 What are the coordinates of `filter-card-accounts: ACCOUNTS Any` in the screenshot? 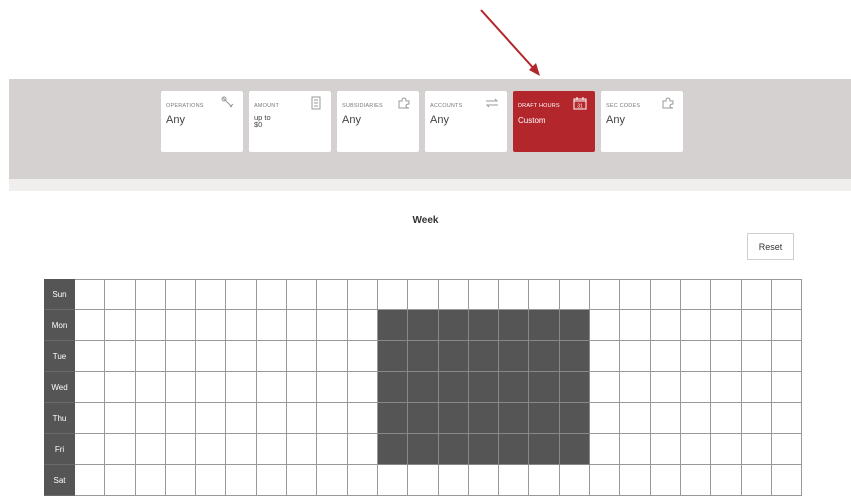 It's located at (466, 121).